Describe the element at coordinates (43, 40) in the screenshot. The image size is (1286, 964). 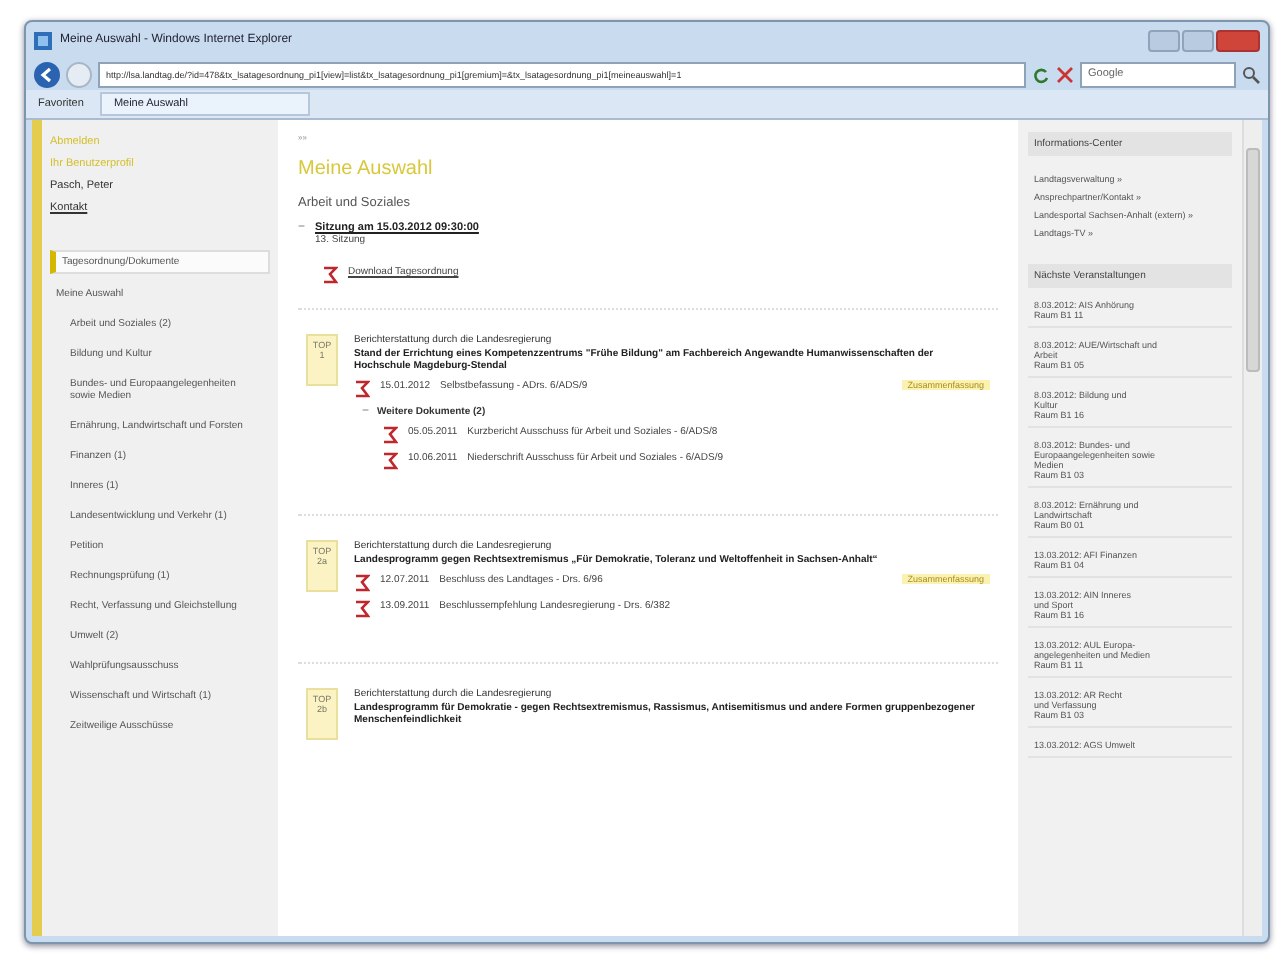
I see `browser-icon` at that location.